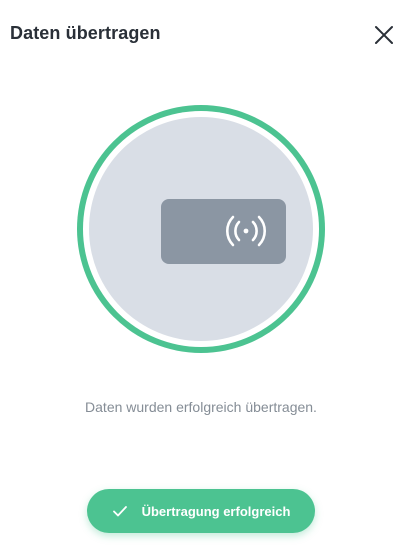 This screenshot has height=550, width=412. I want to click on nfc-contactless-icon, so click(246, 231).